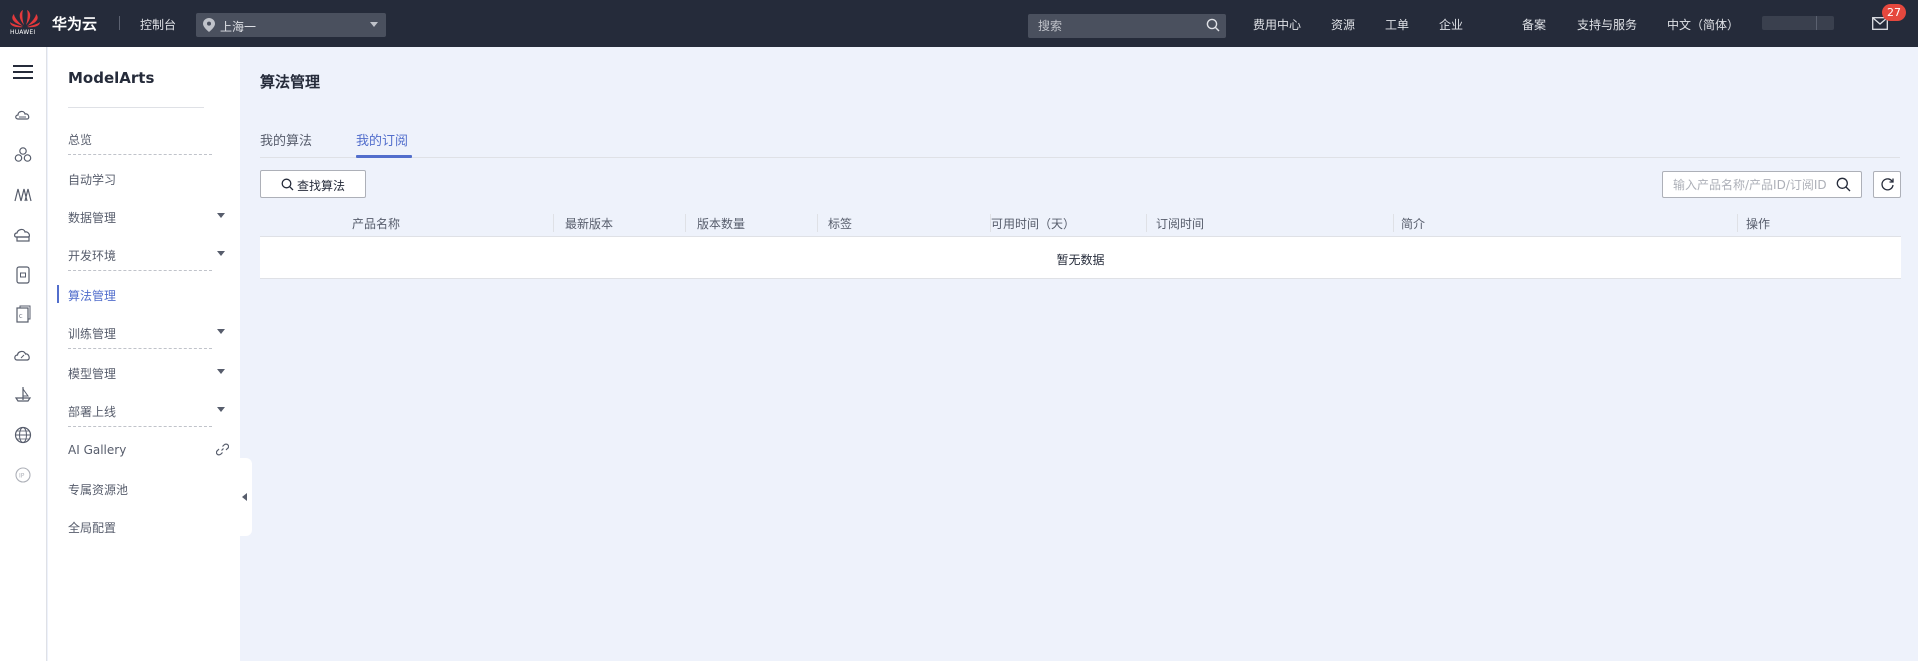  Describe the element at coordinates (222, 449) in the screenshot. I see `external-link-icon` at that location.